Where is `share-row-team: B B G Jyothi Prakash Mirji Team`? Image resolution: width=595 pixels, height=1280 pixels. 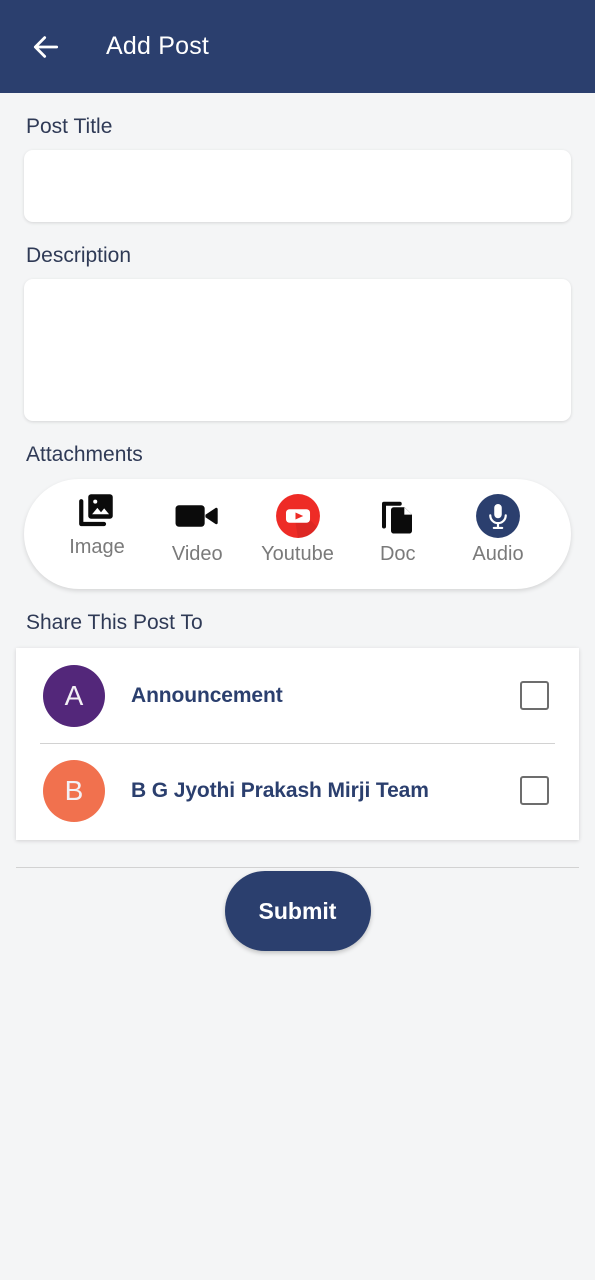
share-row-team: B B G Jyothi Prakash Mirji Team is located at coordinates (297, 790).